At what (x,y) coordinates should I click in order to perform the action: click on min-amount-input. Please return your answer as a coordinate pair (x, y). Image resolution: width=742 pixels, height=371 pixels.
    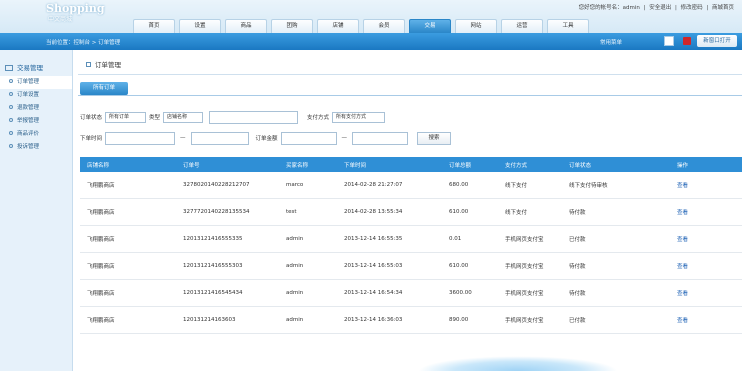
    Looking at the image, I should click on (308, 138).